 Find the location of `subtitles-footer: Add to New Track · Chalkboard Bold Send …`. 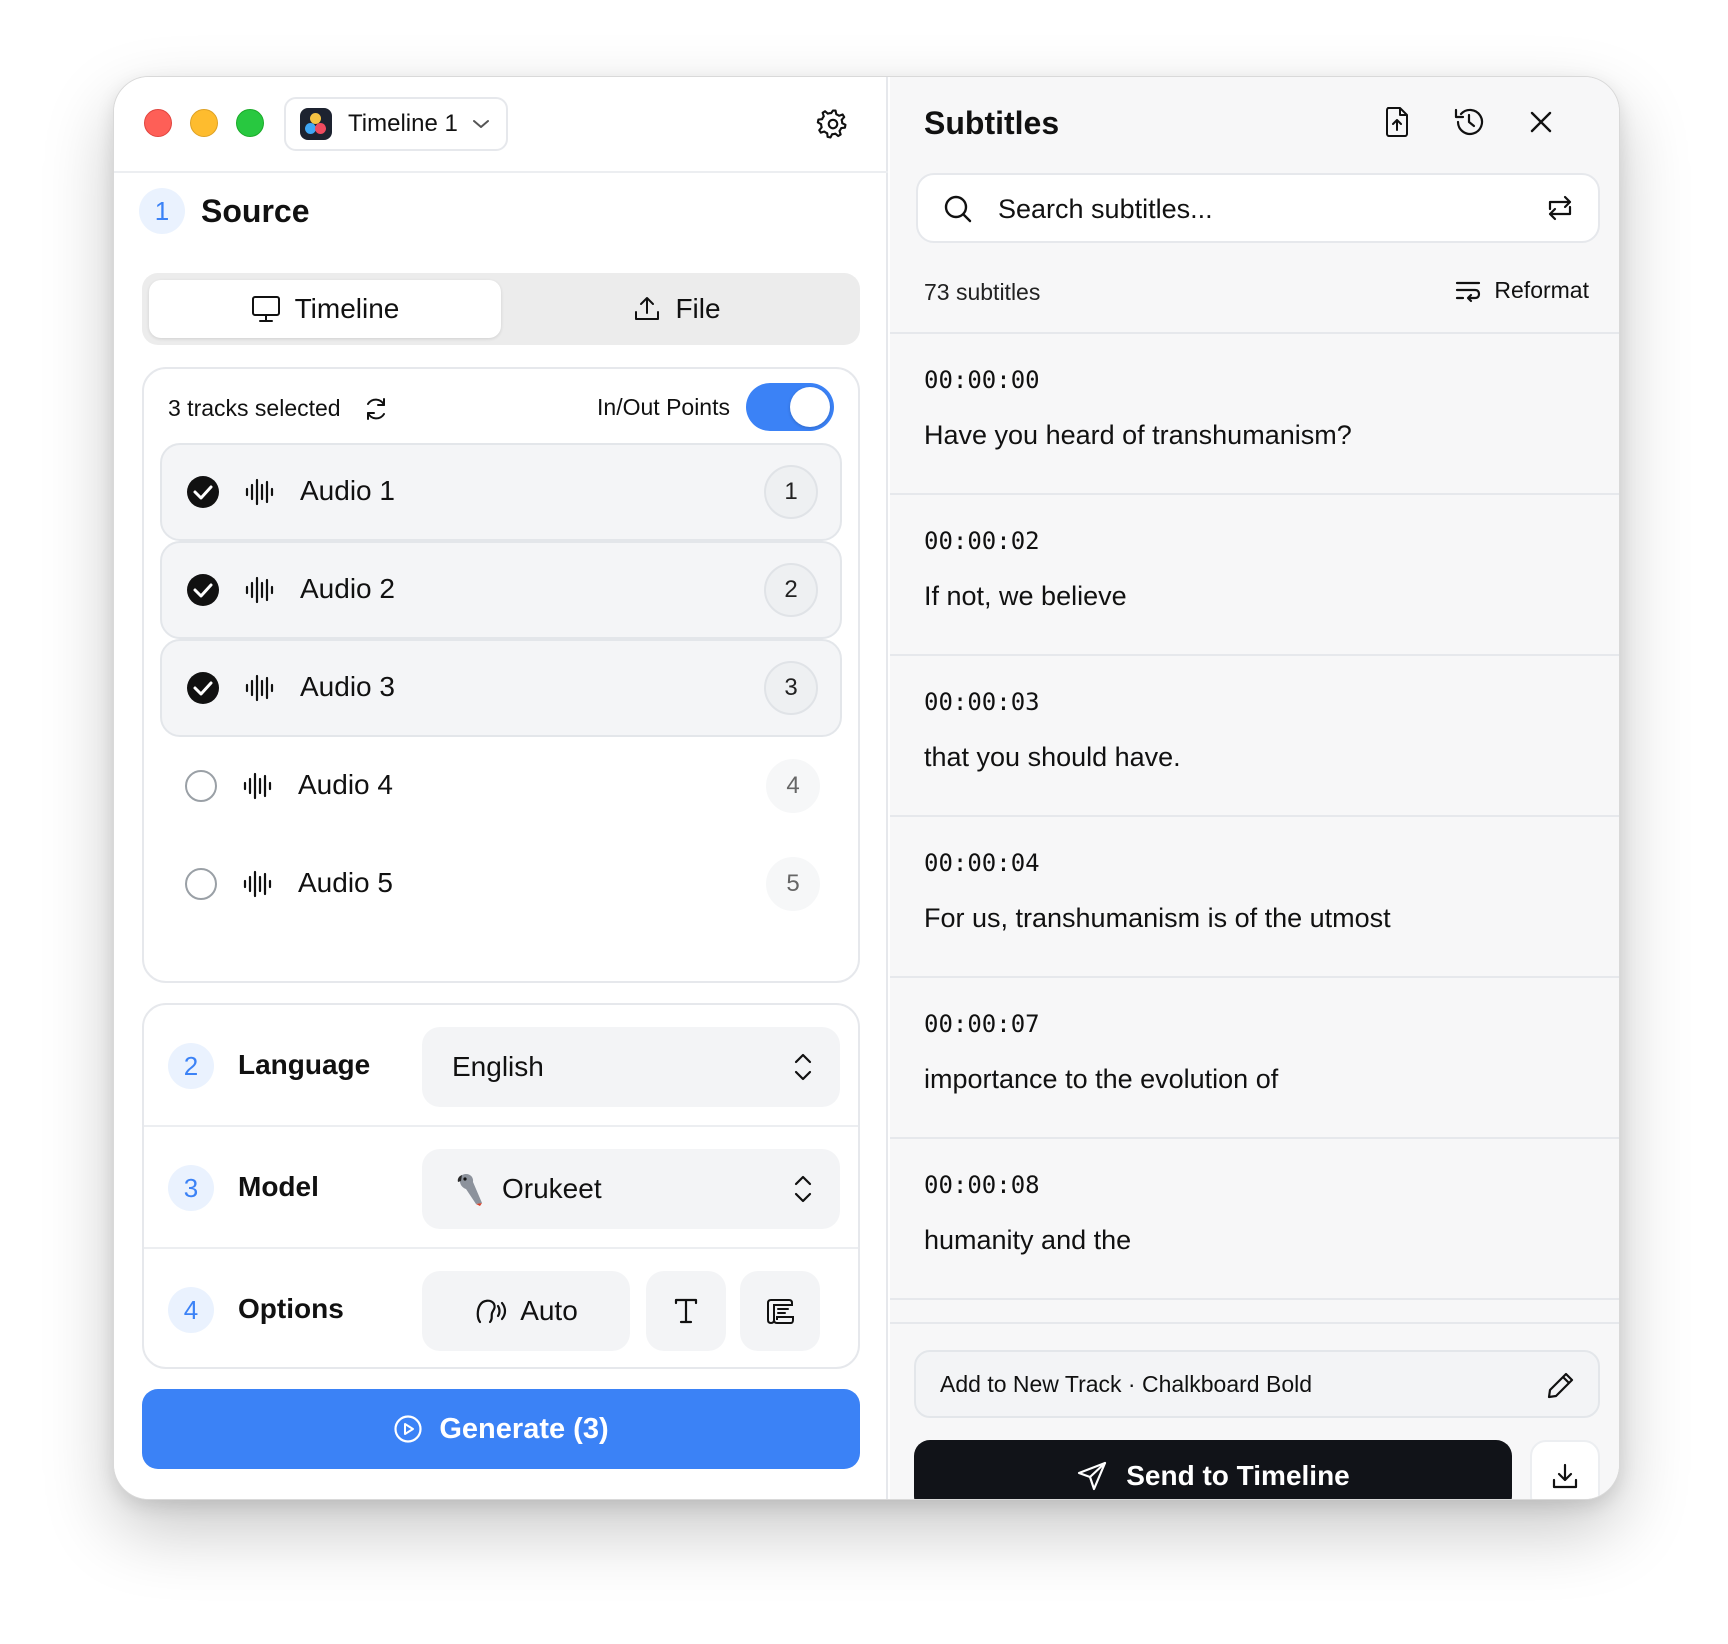

subtitles-footer: Add to New Track · Chalkboard Bold Send … is located at coordinates (1254, 1410).